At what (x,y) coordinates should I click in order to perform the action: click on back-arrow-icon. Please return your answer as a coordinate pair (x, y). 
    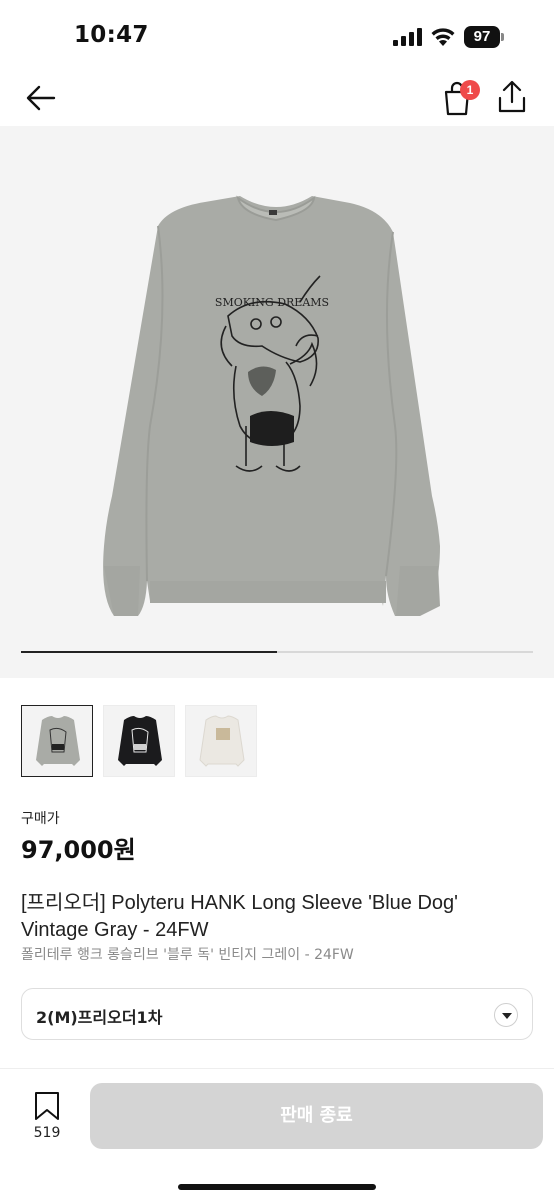
    Looking at the image, I should click on (41, 98).